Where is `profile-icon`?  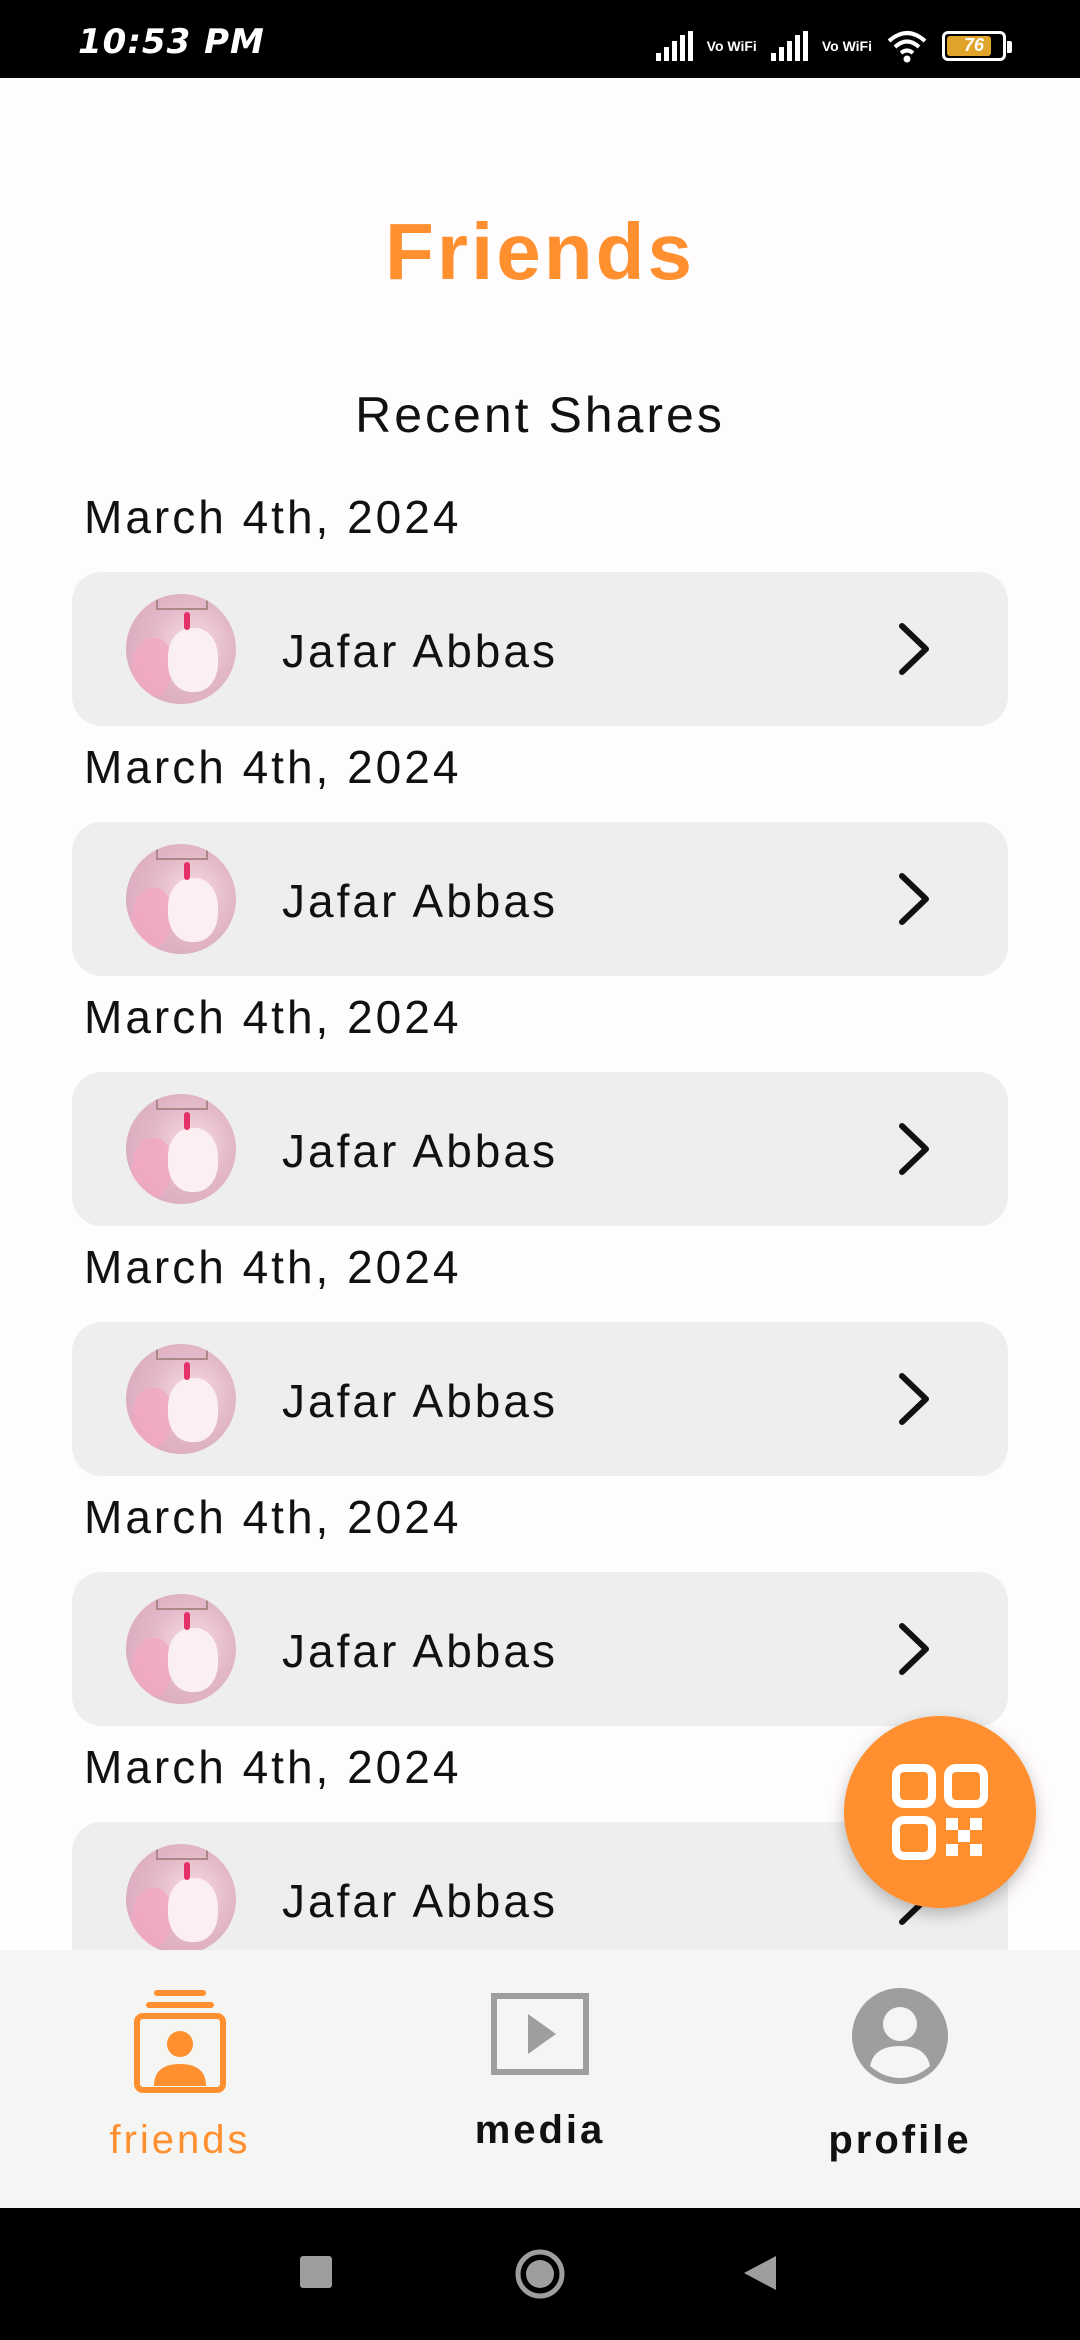 profile-icon is located at coordinates (900, 2036).